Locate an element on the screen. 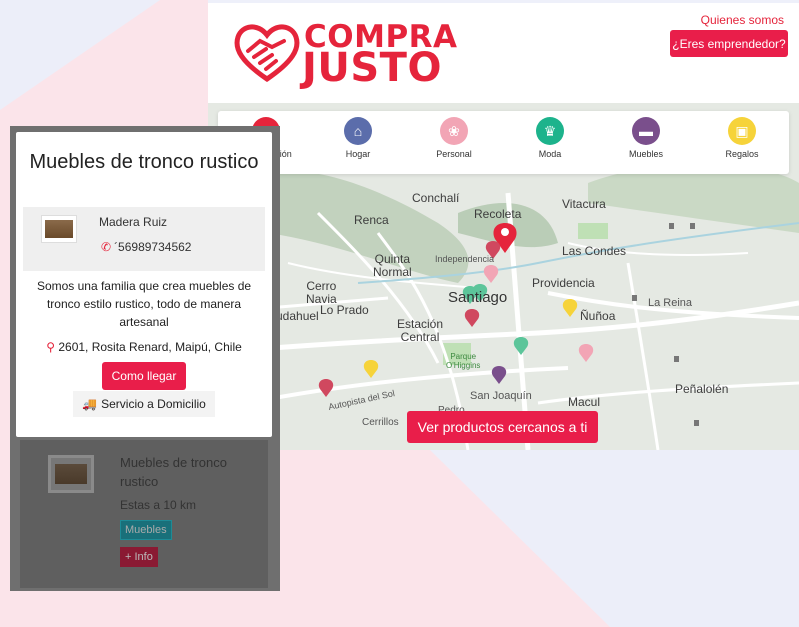  map-label-conchali: Conchalí is located at coordinates (436, 198).